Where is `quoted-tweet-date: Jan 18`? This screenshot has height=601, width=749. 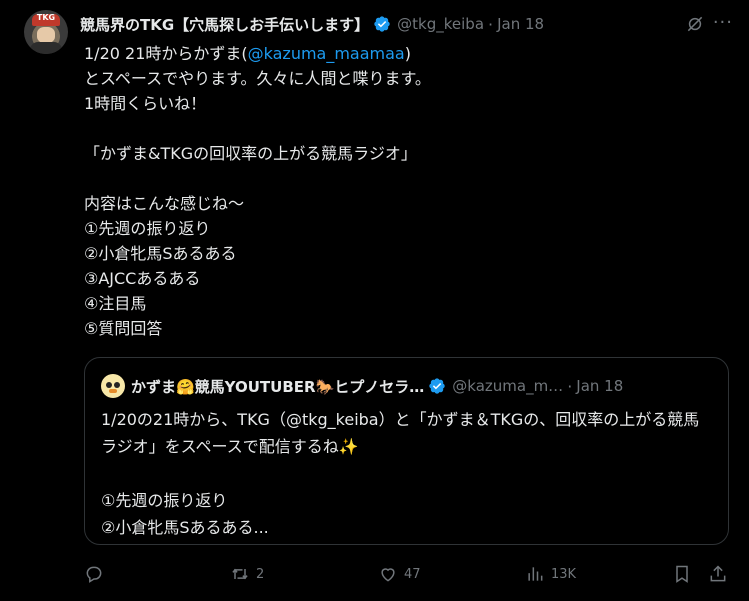 quoted-tweet-date: Jan 18 is located at coordinates (599, 386).